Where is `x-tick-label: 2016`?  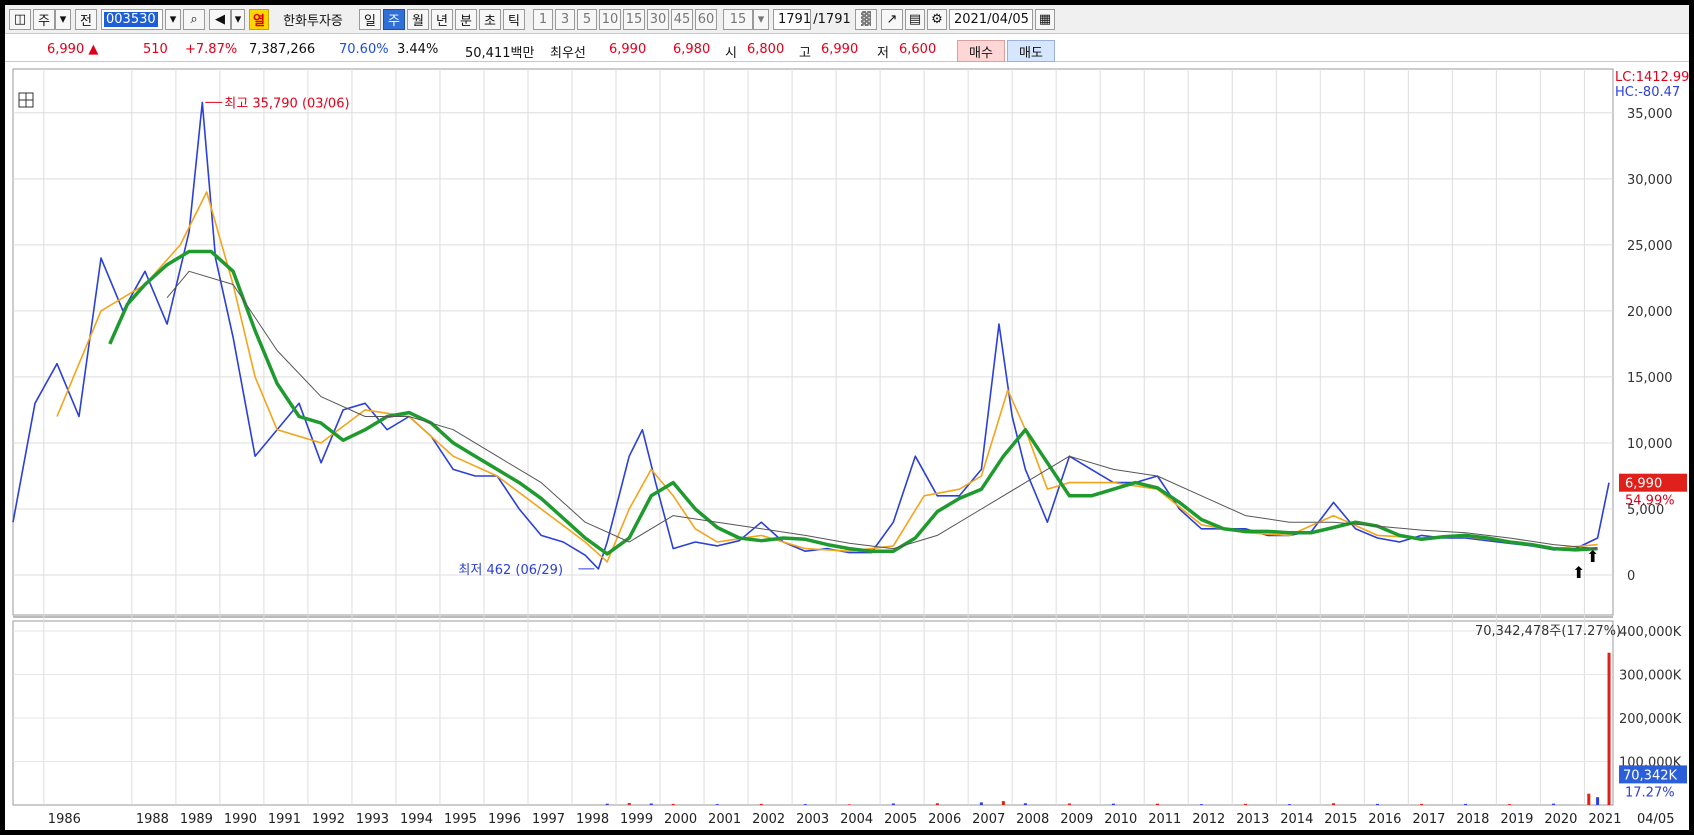
x-tick-label: 2016 is located at coordinates (1384, 819).